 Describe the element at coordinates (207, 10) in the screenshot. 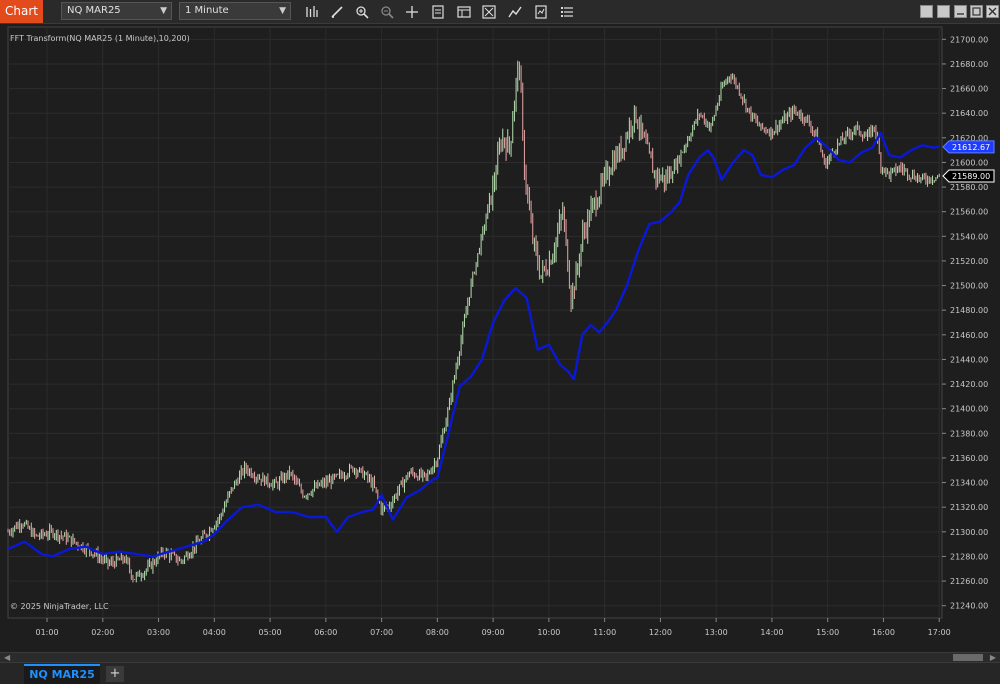

I see `interval-value: 1 Minute` at that location.